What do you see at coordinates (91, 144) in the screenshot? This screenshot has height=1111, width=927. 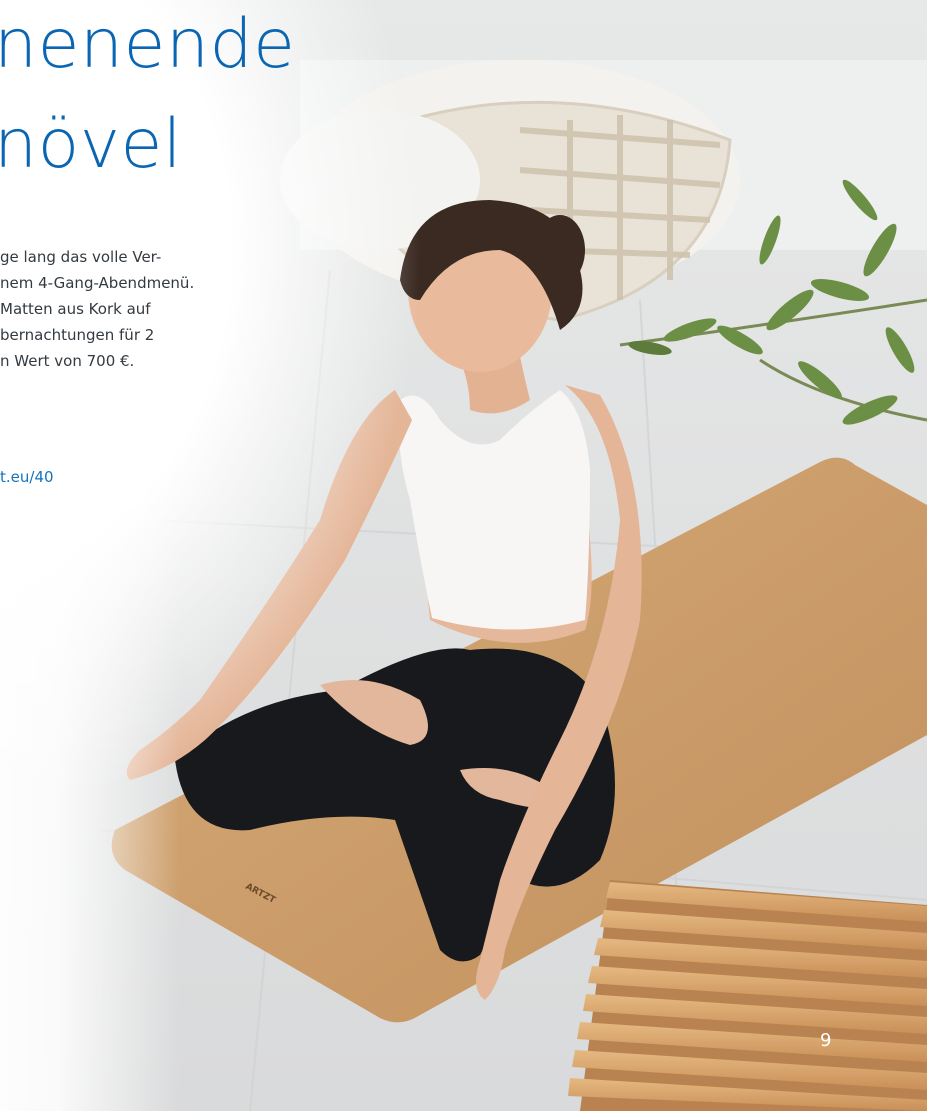 I see `headline-line-2: növel` at bounding box center [91, 144].